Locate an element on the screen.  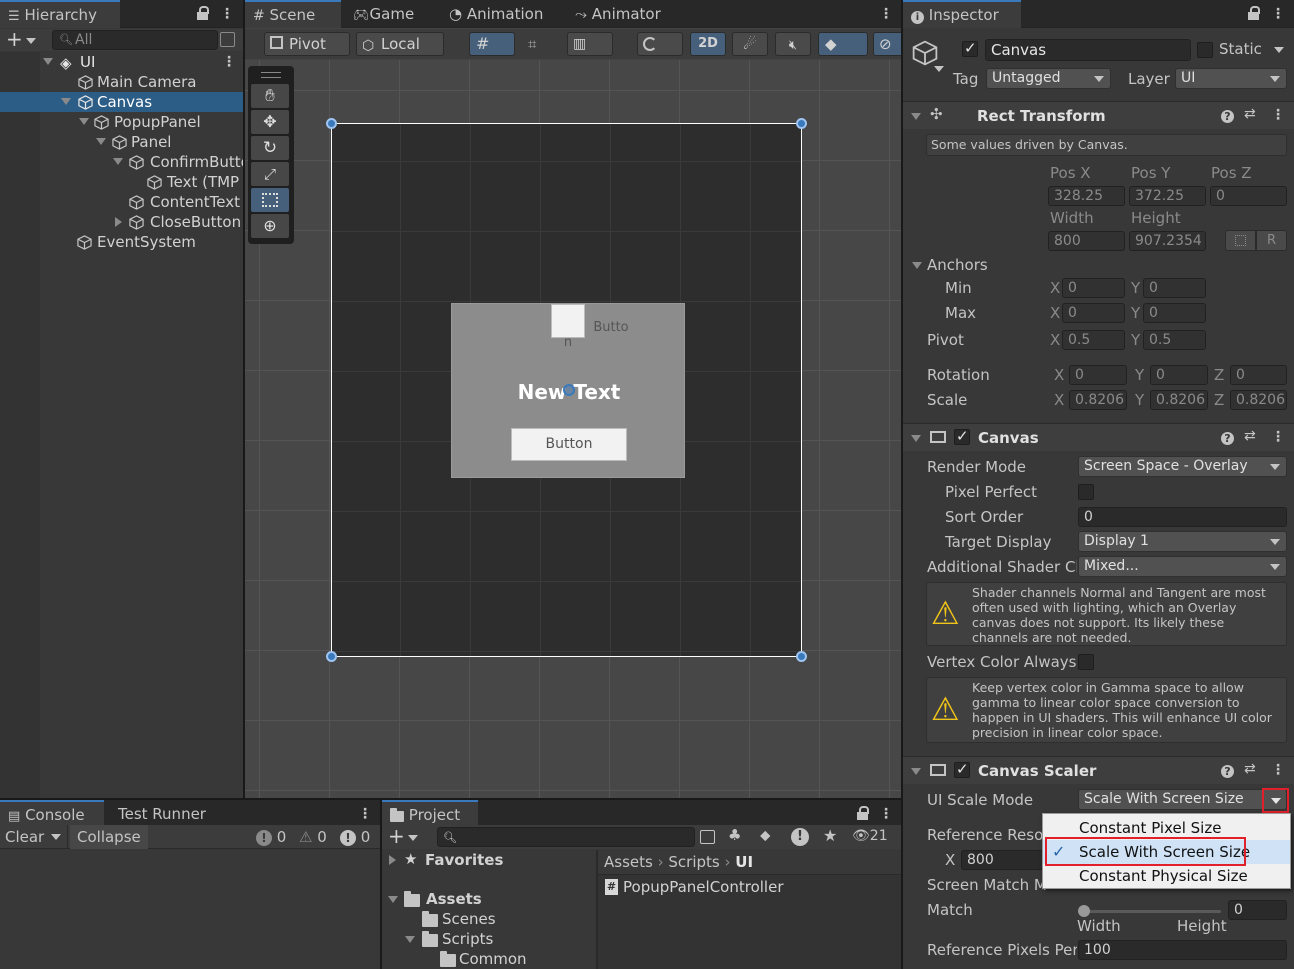
rotation-x-field: 0 is located at coordinates (1098, 375).